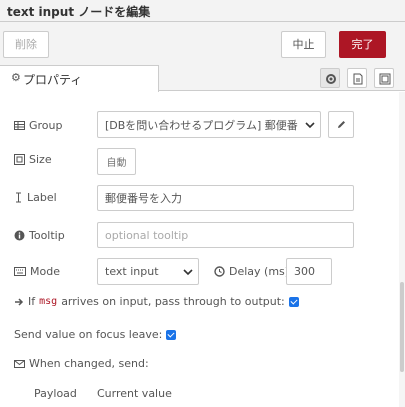  I want to click on size-label: Size, so click(40, 159).